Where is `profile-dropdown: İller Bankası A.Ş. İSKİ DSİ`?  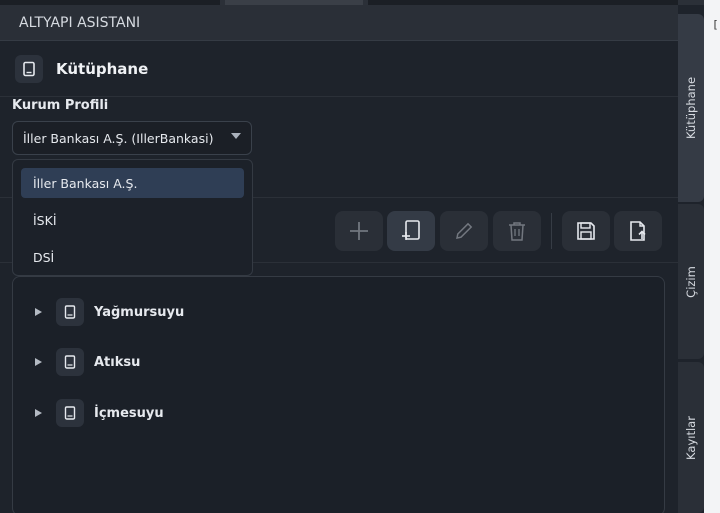 profile-dropdown: İller Bankası A.Ş. İSKİ DSİ is located at coordinates (132, 217).